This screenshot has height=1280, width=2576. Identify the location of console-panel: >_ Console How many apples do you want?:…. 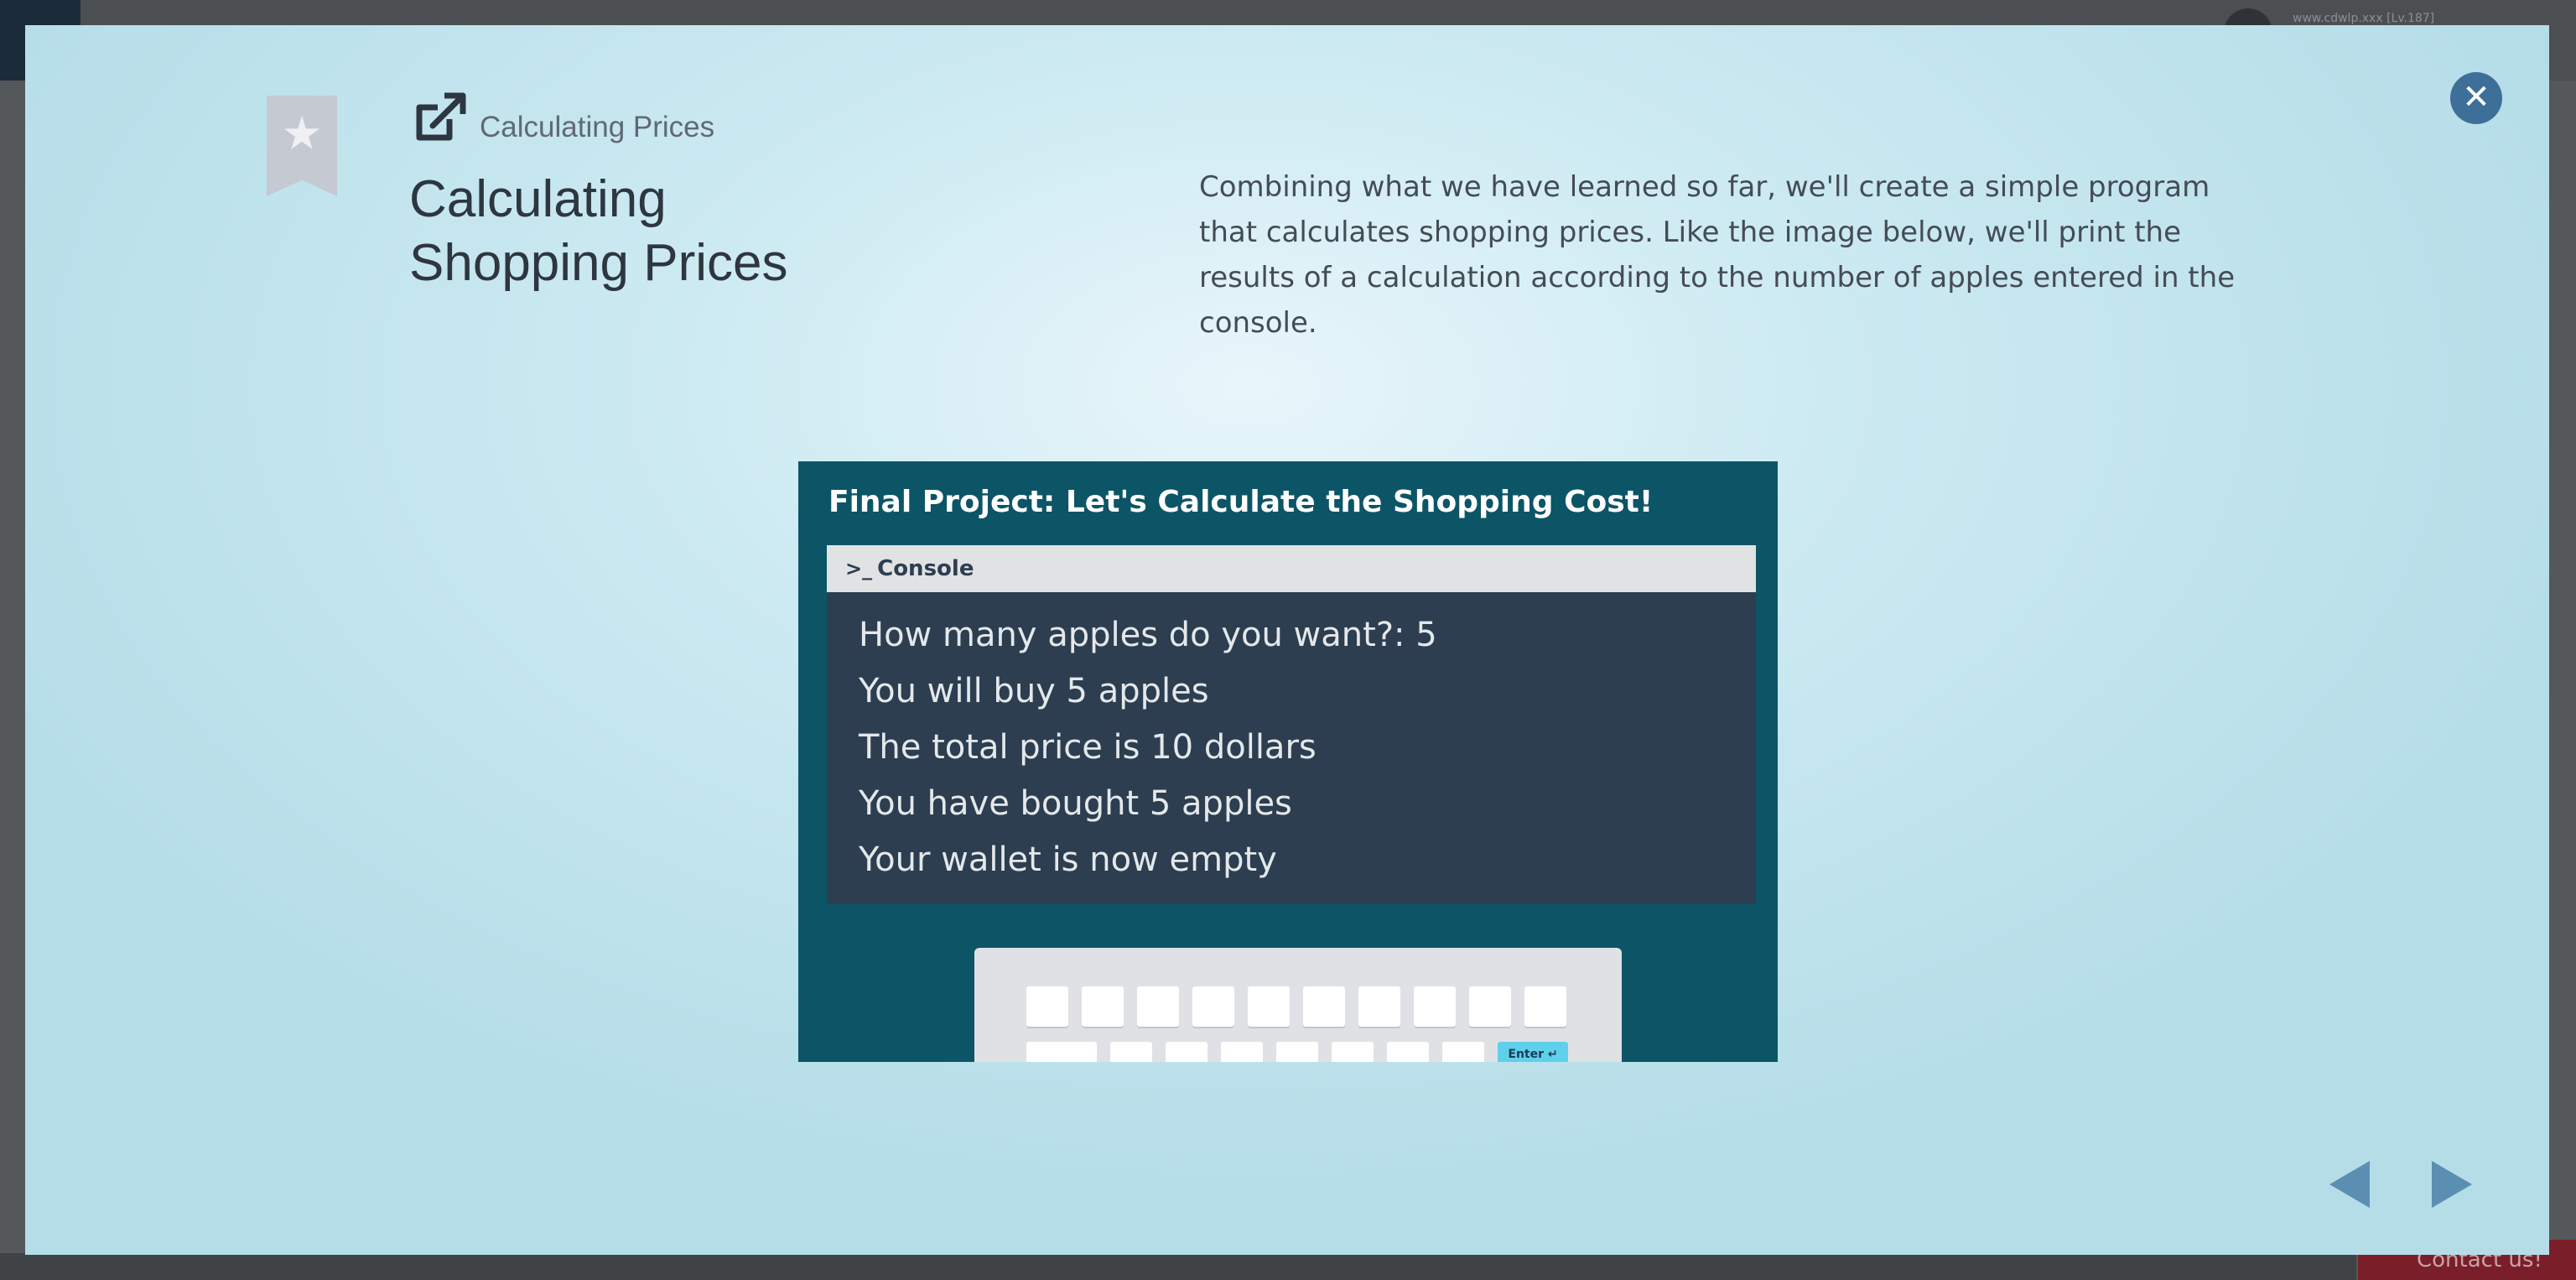
(1291, 724).